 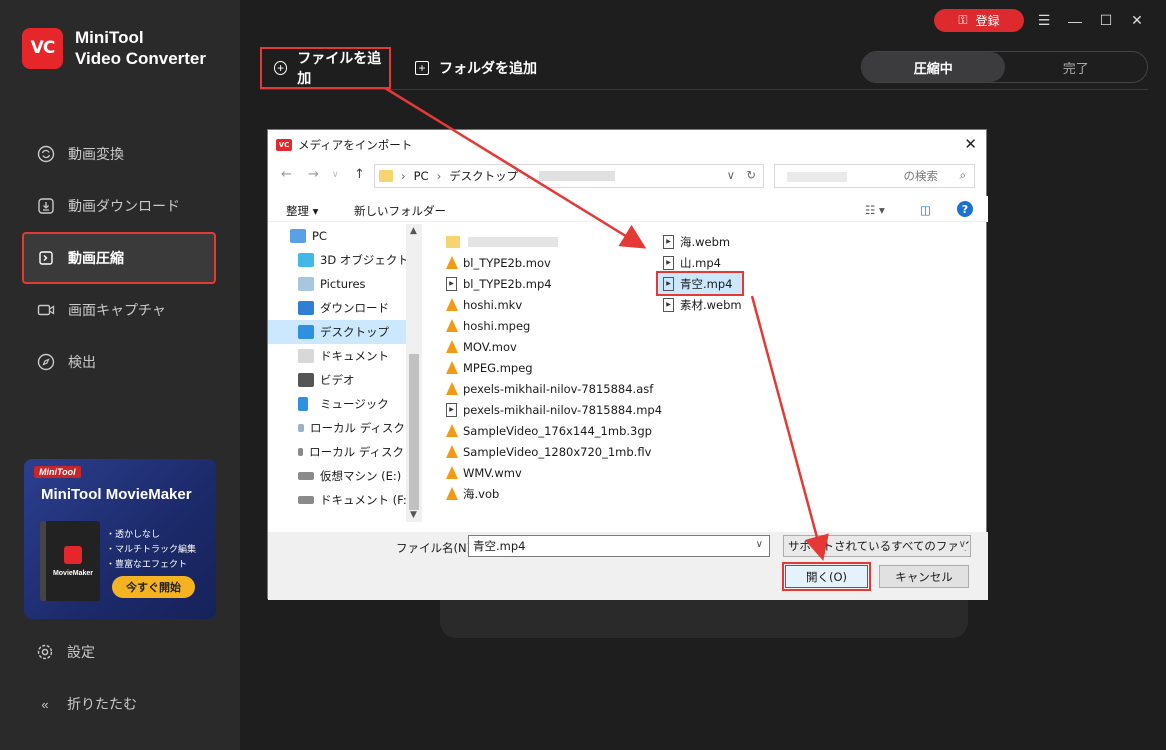 I want to click on promo-features: ・透かしなし ・マルチトラック編集 ・豊富なエフェクト, so click(x=151, y=549).